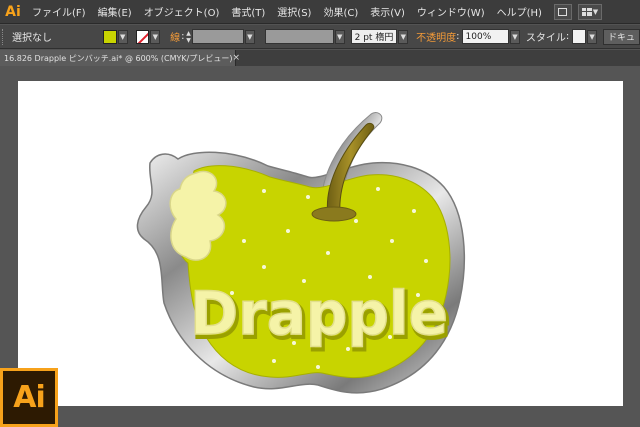 Image resolution: width=640 pixels, height=427 pixels. I want to click on stroke-weight-input, so click(218, 36).